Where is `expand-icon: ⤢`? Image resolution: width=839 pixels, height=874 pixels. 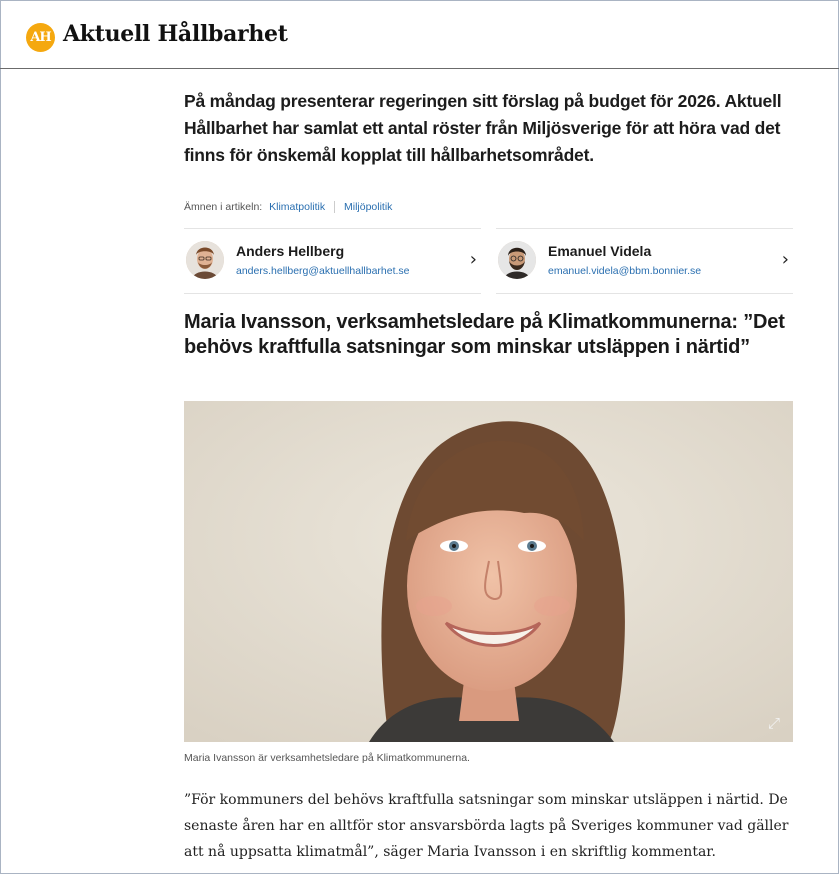
expand-icon: ⤢ is located at coordinates (774, 724).